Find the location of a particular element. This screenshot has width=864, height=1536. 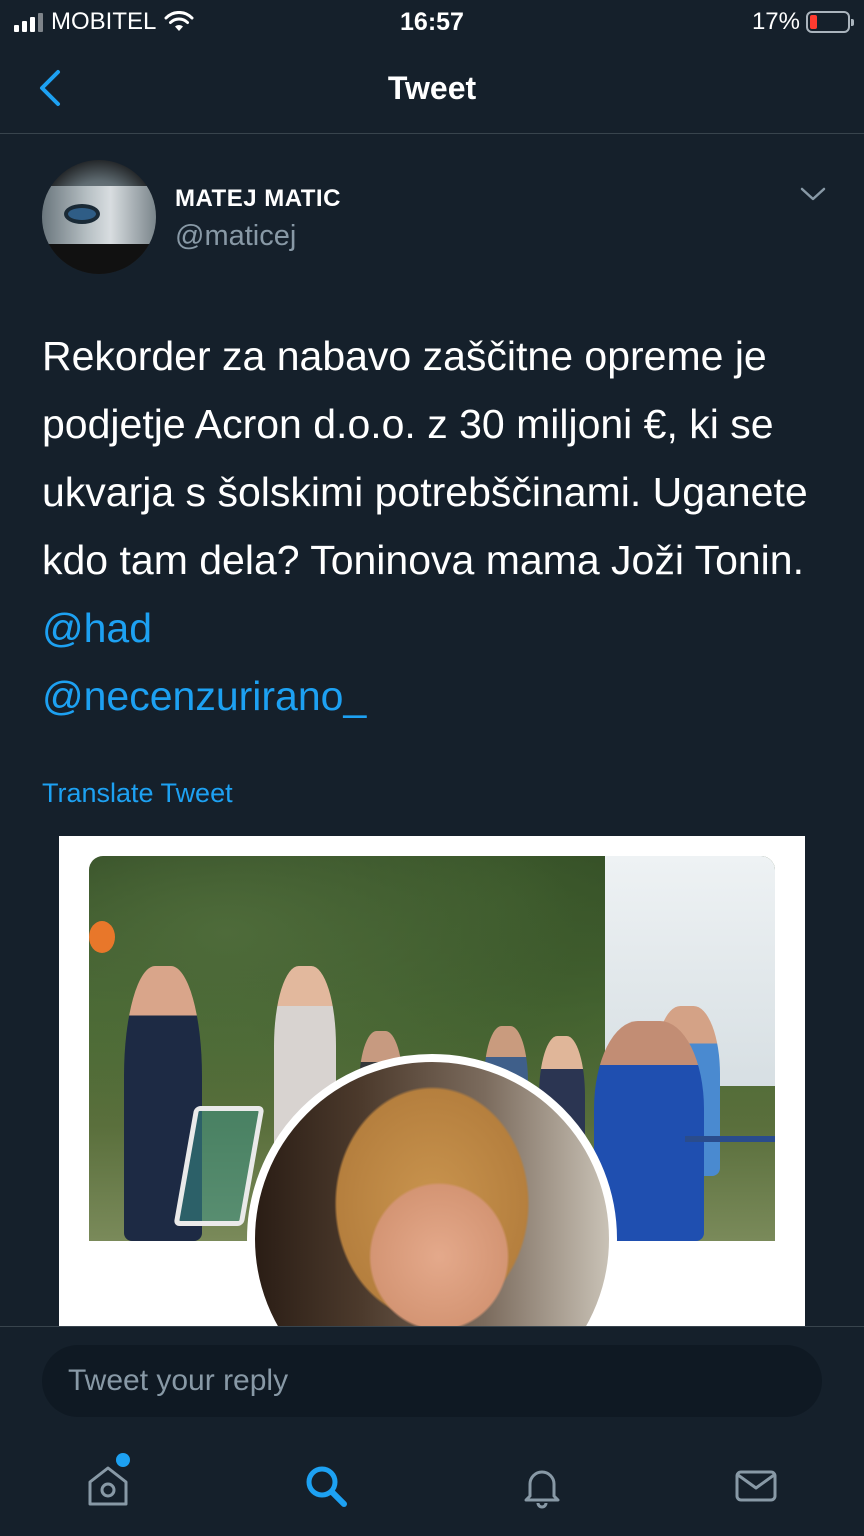

tab-search is located at coordinates (326, 1486).